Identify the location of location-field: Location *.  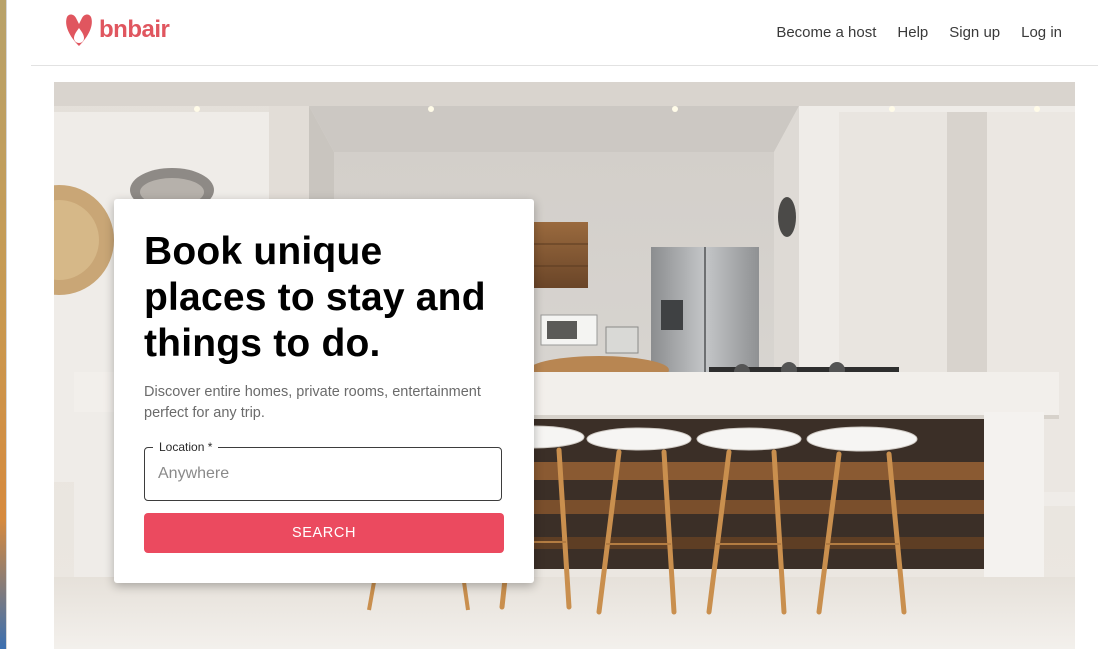
(323, 470).